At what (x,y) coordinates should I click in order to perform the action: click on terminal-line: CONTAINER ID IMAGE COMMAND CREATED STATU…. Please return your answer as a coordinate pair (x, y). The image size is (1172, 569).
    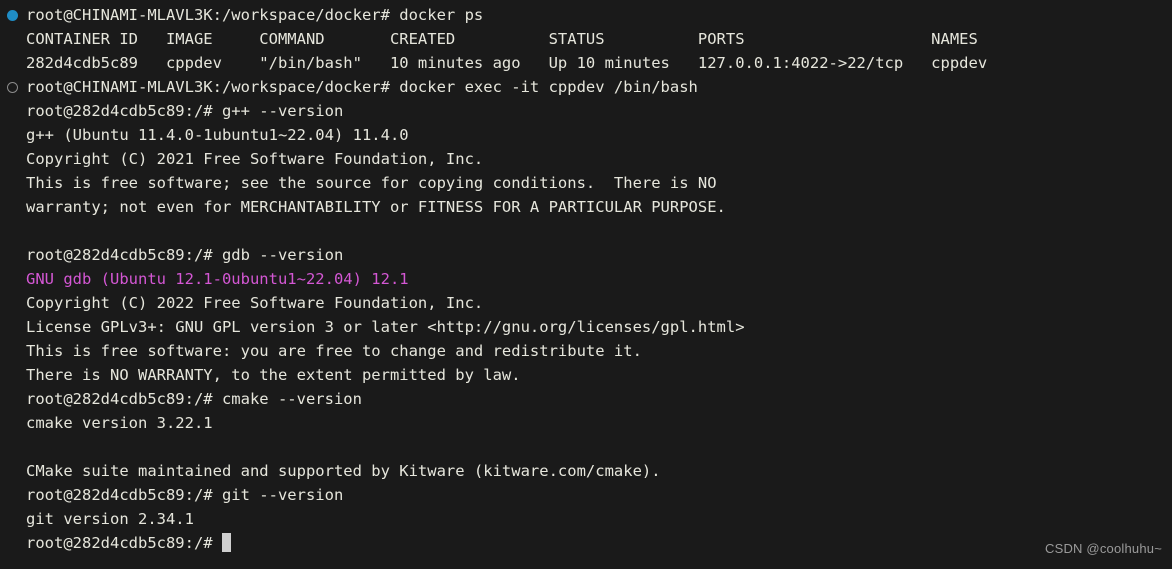
    Looking at the image, I should click on (586, 39).